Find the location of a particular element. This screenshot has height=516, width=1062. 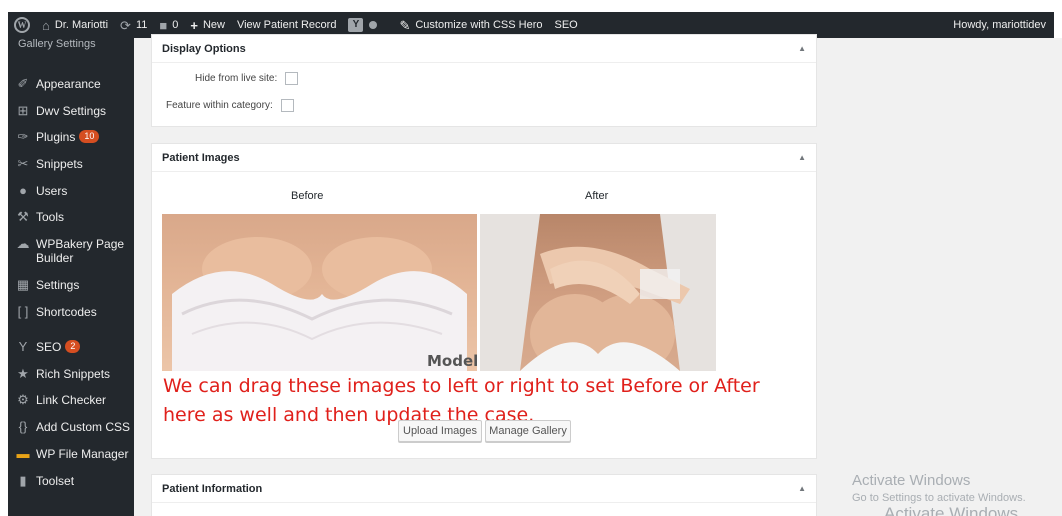

sidebar-item-users: ● Users is located at coordinates (71, 191).